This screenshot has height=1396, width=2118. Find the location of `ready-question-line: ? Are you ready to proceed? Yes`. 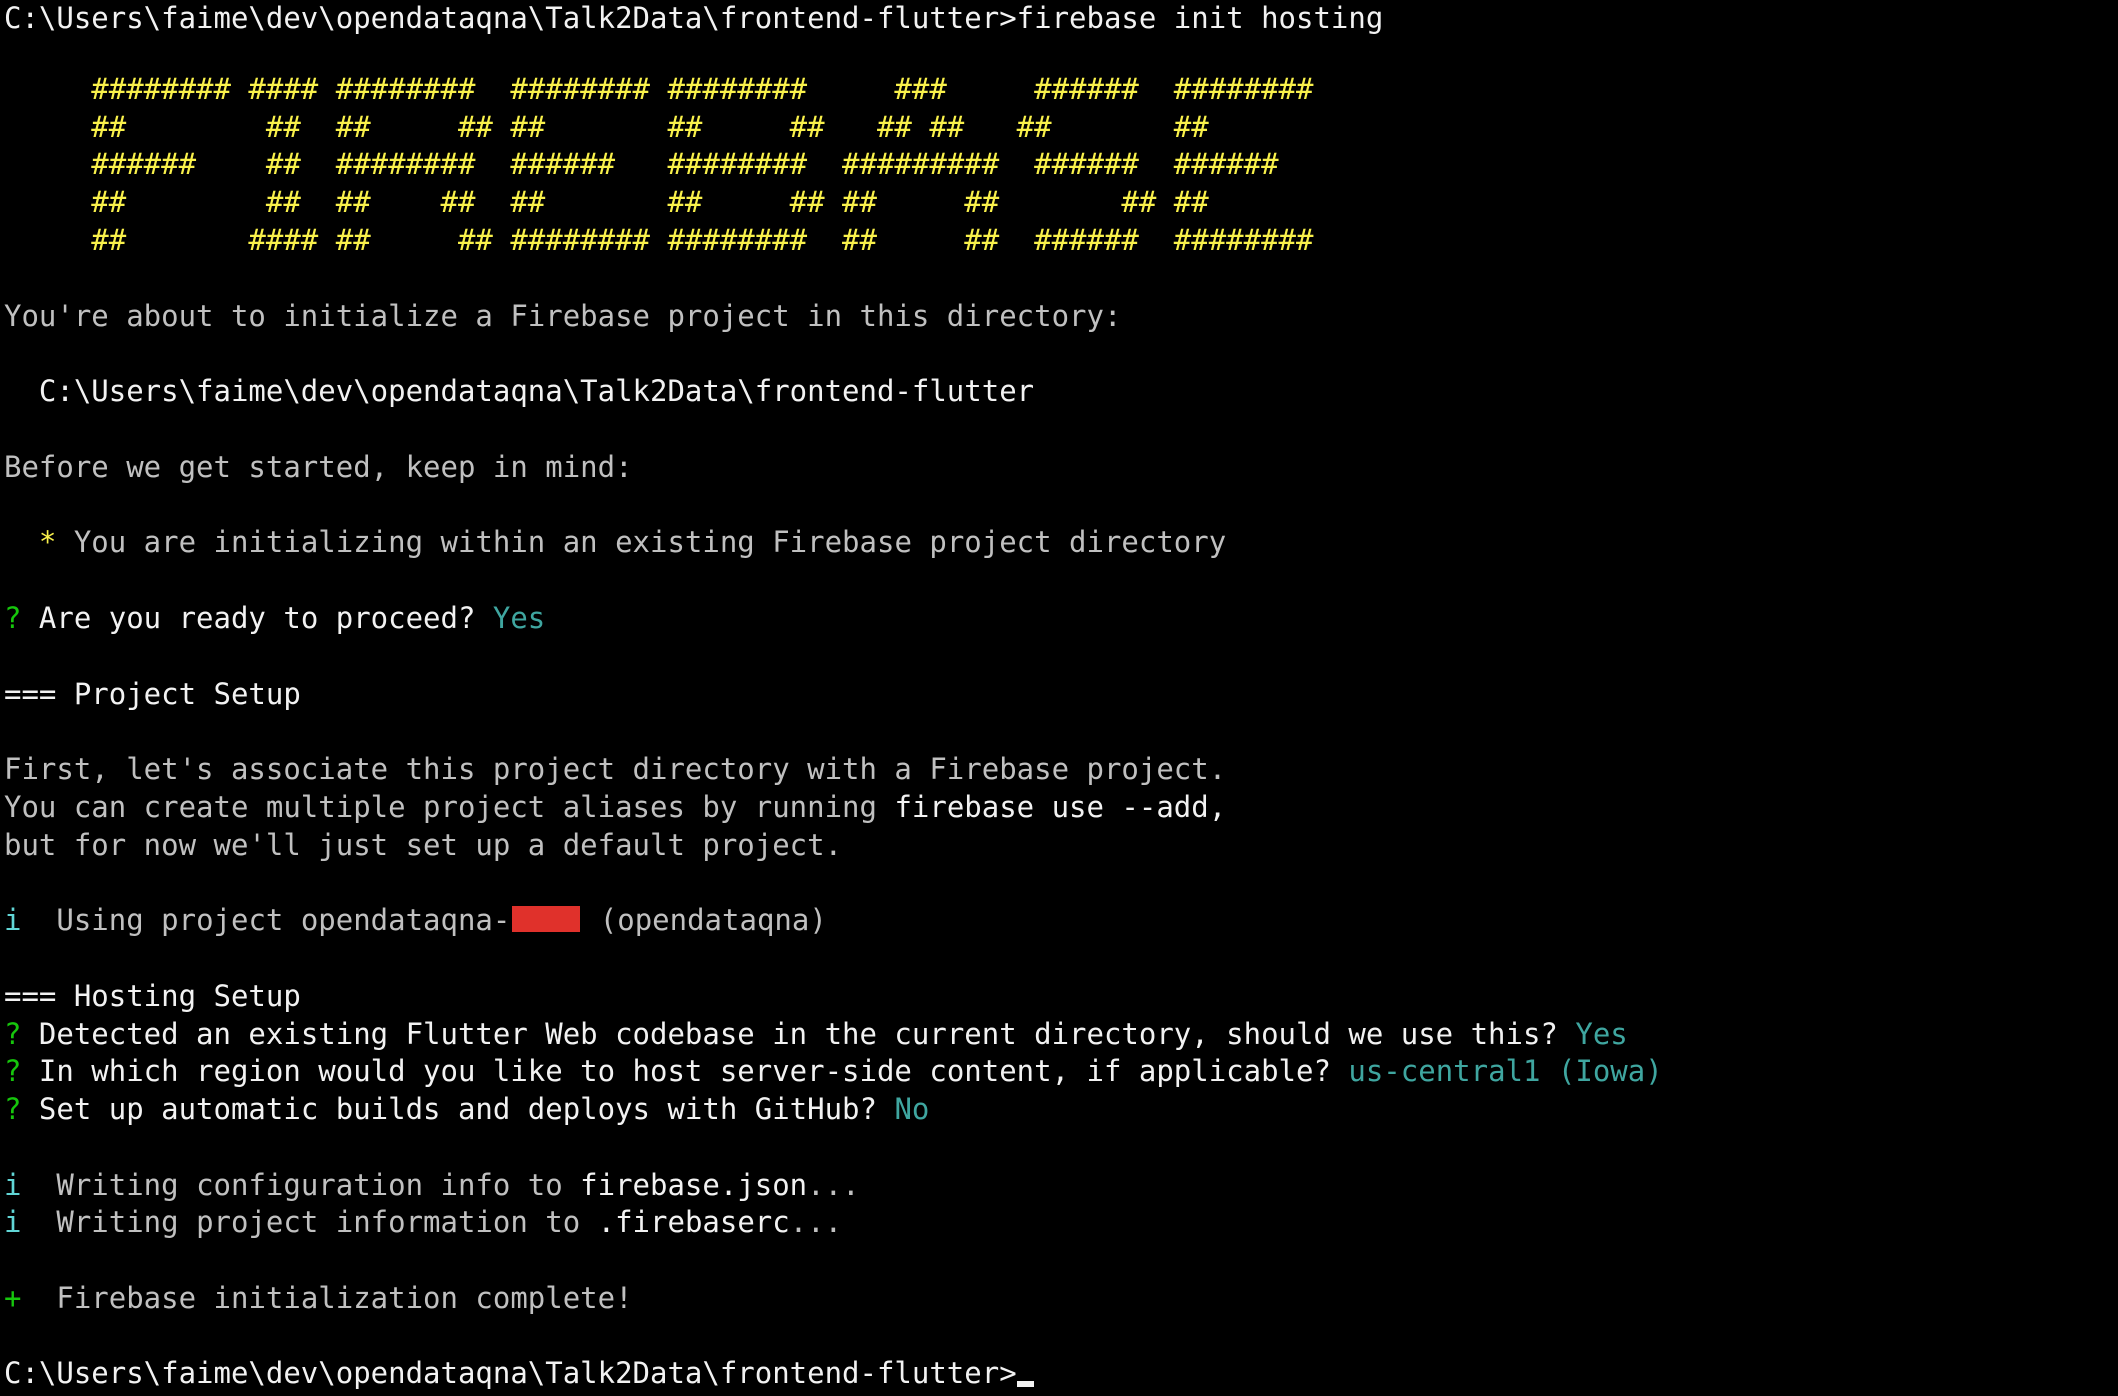

ready-question-line: ? Are you ready to proceed? Yes is located at coordinates (274, 619).